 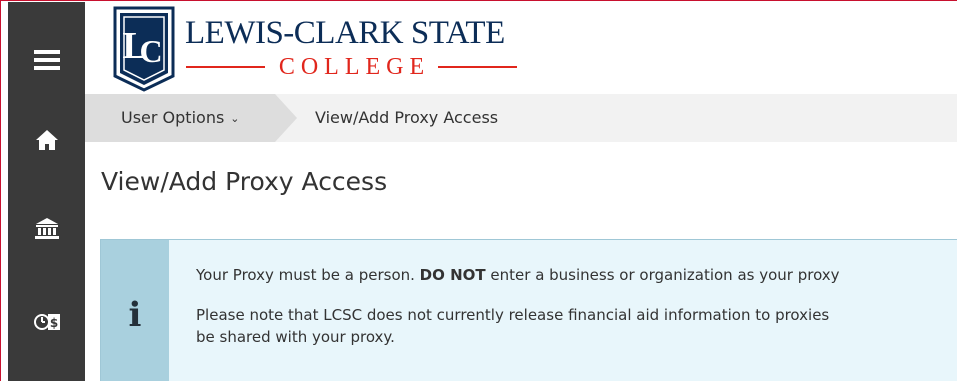 I want to click on payment-button: $, so click(x=46, y=322).